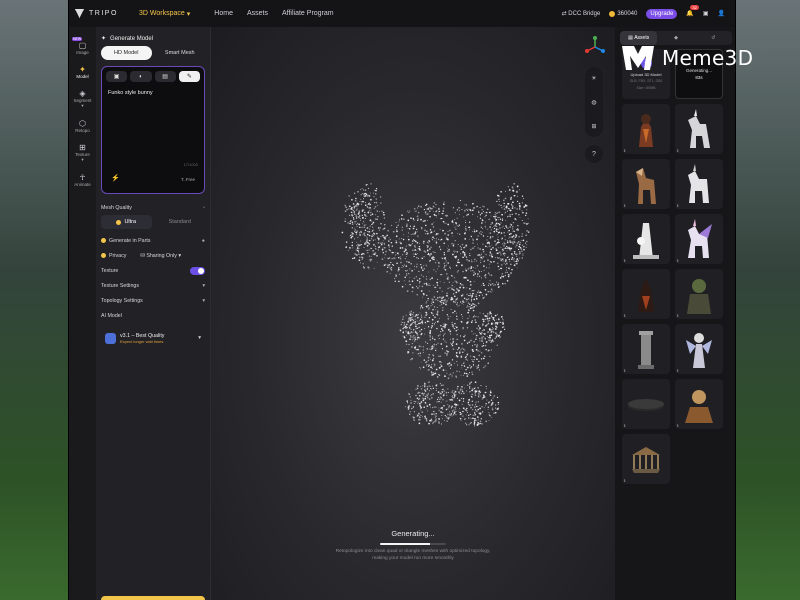  Describe the element at coordinates (180, 222) in the screenshot. I see `quality-standard: Standard` at that location.